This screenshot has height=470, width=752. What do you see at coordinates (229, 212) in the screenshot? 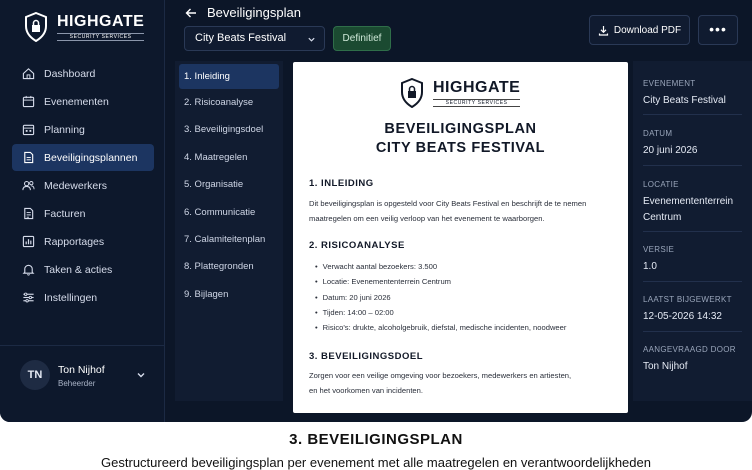
I see `toc-item: 6. Communicatie` at bounding box center [229, 212].